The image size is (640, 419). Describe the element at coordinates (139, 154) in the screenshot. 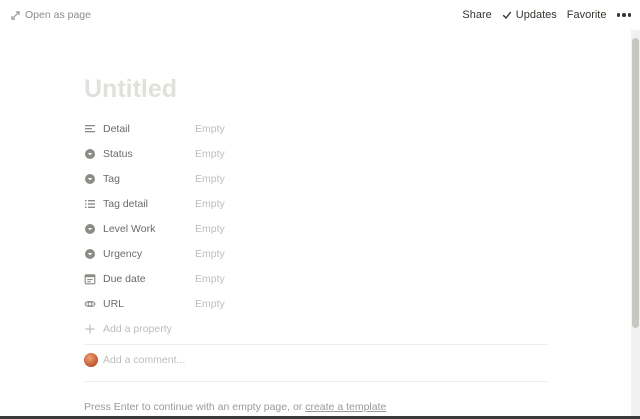

I see `property-name-status: Status` at that location.